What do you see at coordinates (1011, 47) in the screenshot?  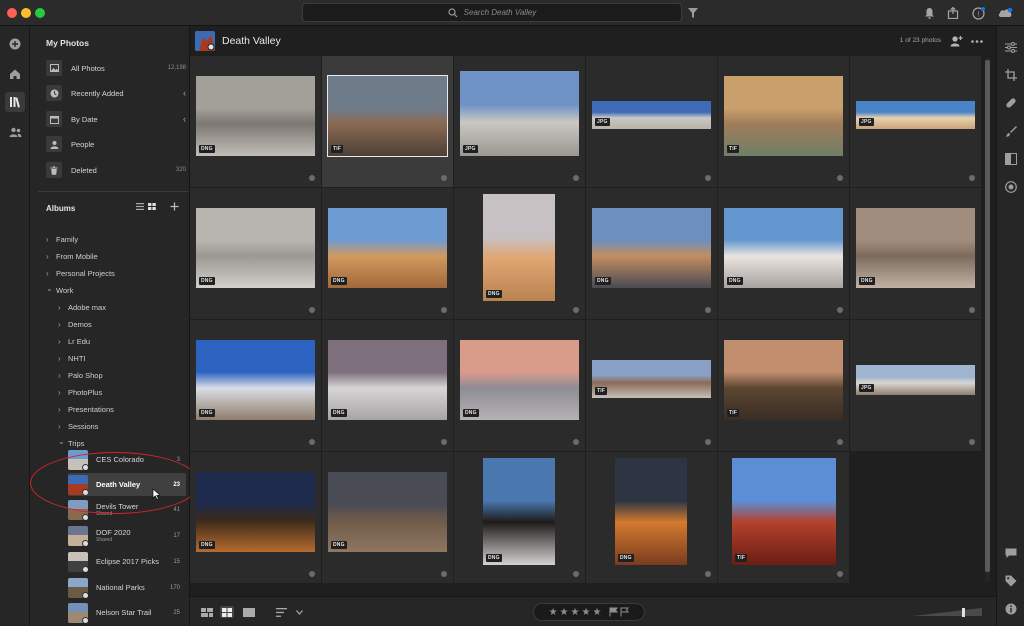 I see `edit-sliders-icon` at bounding box center [1011, 47].